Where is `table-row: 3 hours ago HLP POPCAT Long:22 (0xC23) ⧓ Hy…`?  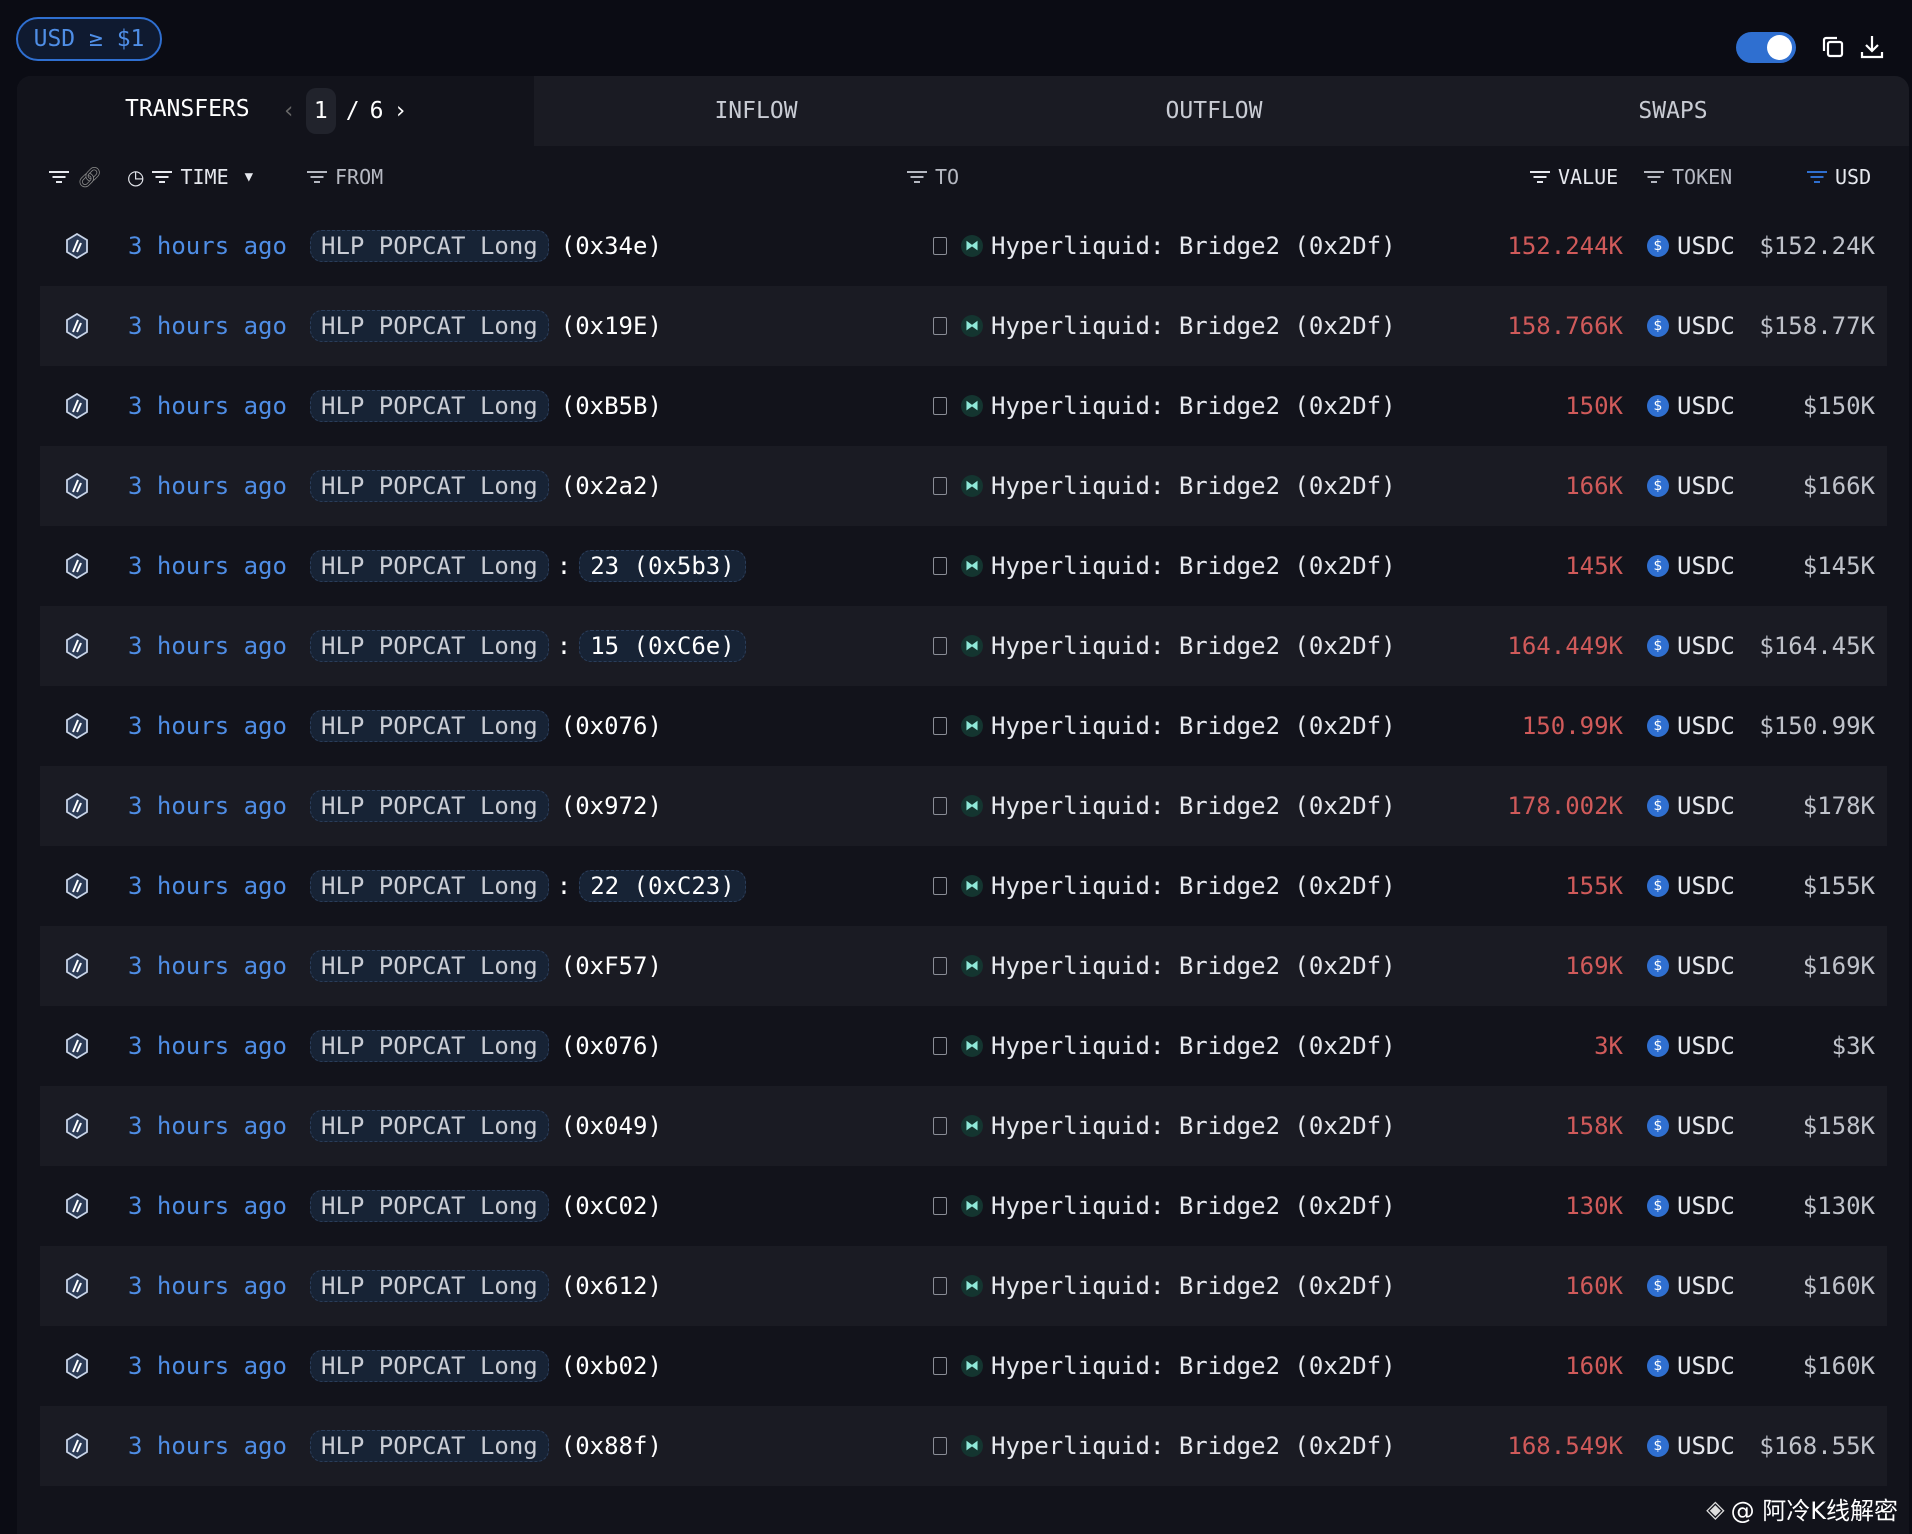
table-row: 3 hours ago HLP POPCAT Long:22 (0xC23) ⧓ Hy… is located at coordinates (963, 886).